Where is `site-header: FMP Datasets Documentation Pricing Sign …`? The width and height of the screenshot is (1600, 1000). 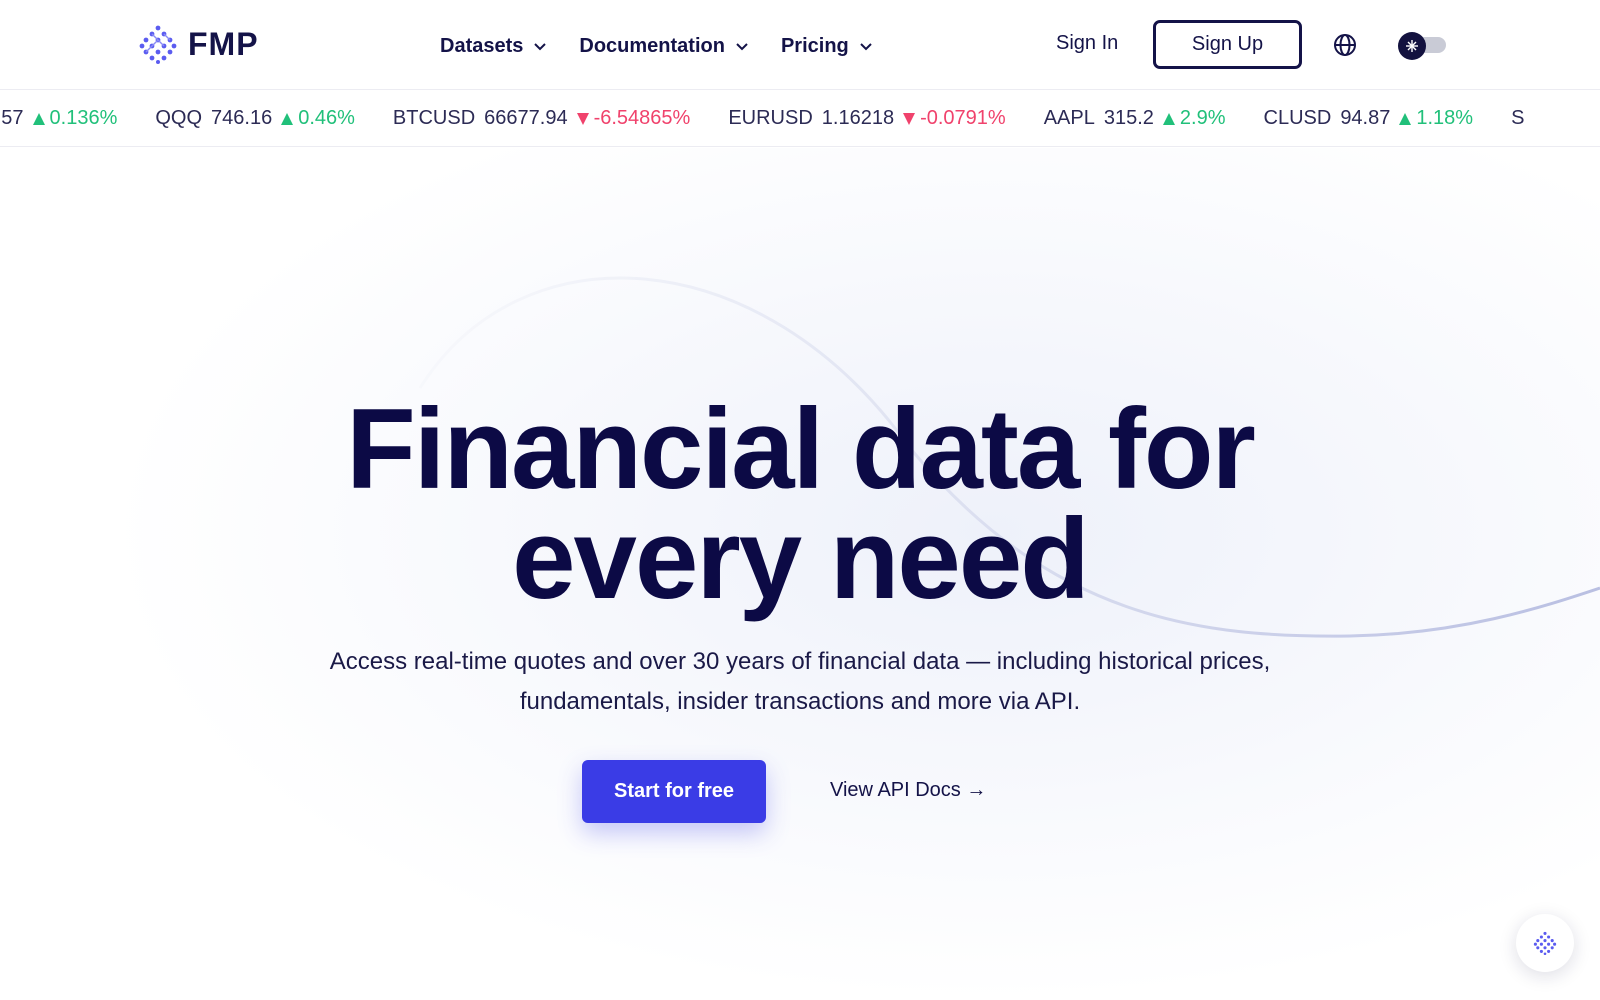
site-header: FMP Datasets Documentation Pricing Sign … is located at coordinates (800, 45).